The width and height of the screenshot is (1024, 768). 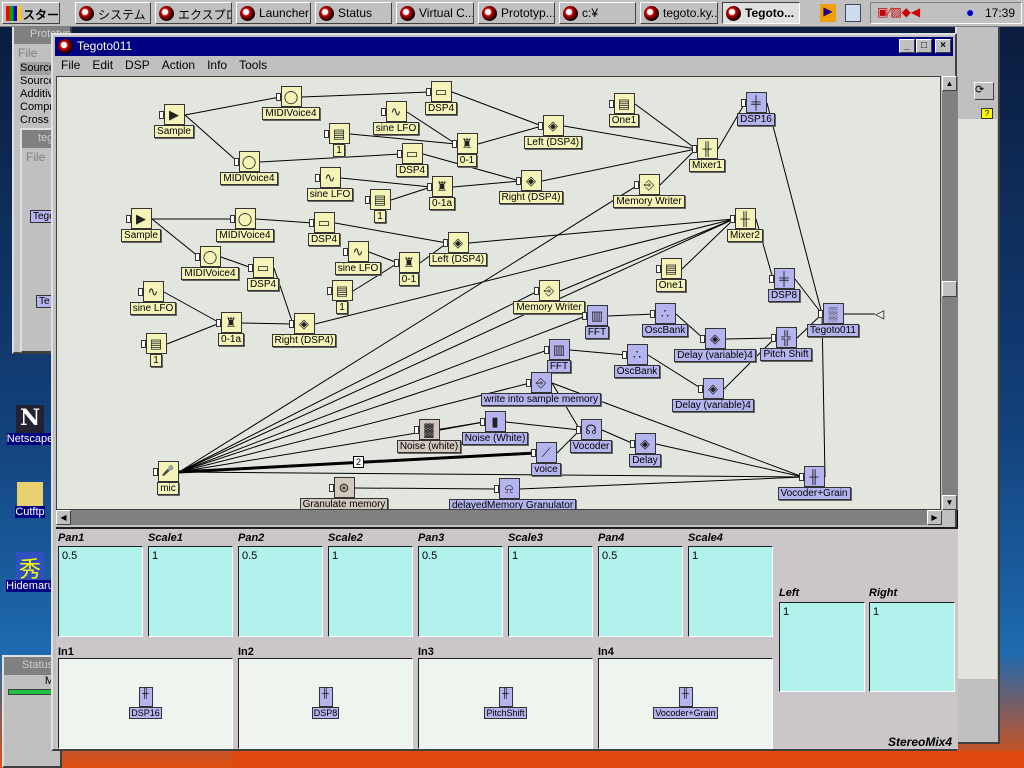 What do you see at coordinates (217, 64) in the screenshot?
I see `menu-info: Info` at bounding box center [217, 64].